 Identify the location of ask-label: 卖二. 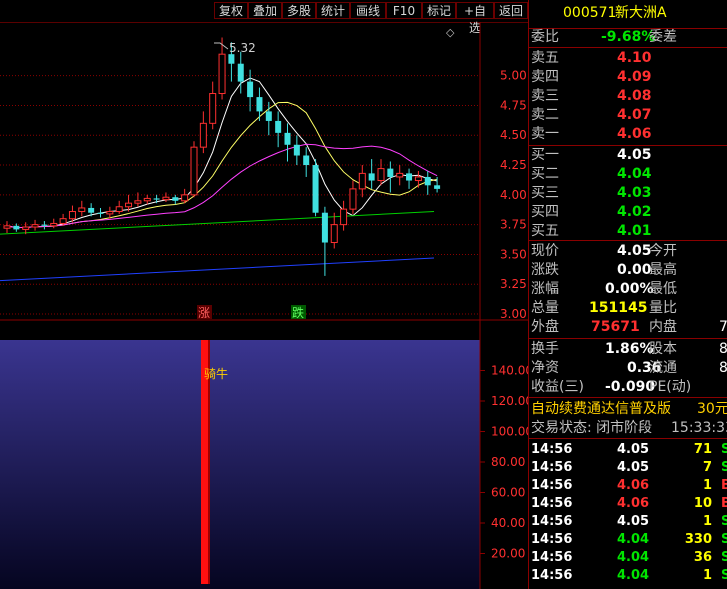
(545, 115).